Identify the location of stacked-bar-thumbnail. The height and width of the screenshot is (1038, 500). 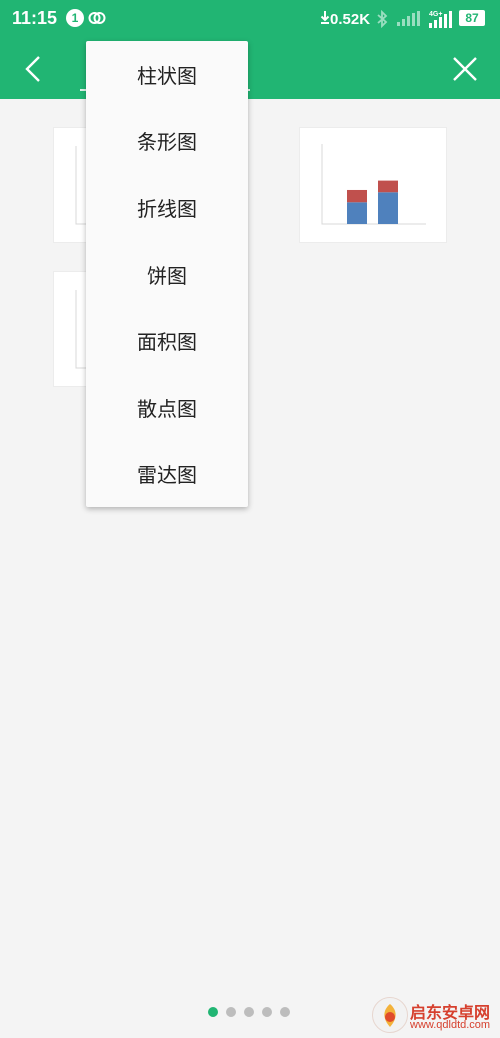
(373, 184).